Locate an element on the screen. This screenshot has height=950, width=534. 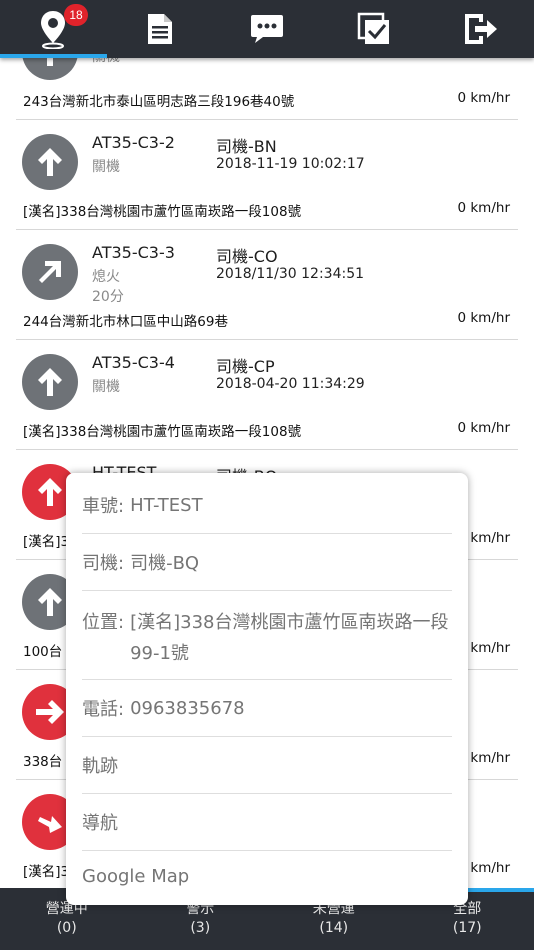
popup-location-value: [漢名]338台灣桃園市蘆竹區南崁路一段99-1號 is located at coordinates (289, 638).